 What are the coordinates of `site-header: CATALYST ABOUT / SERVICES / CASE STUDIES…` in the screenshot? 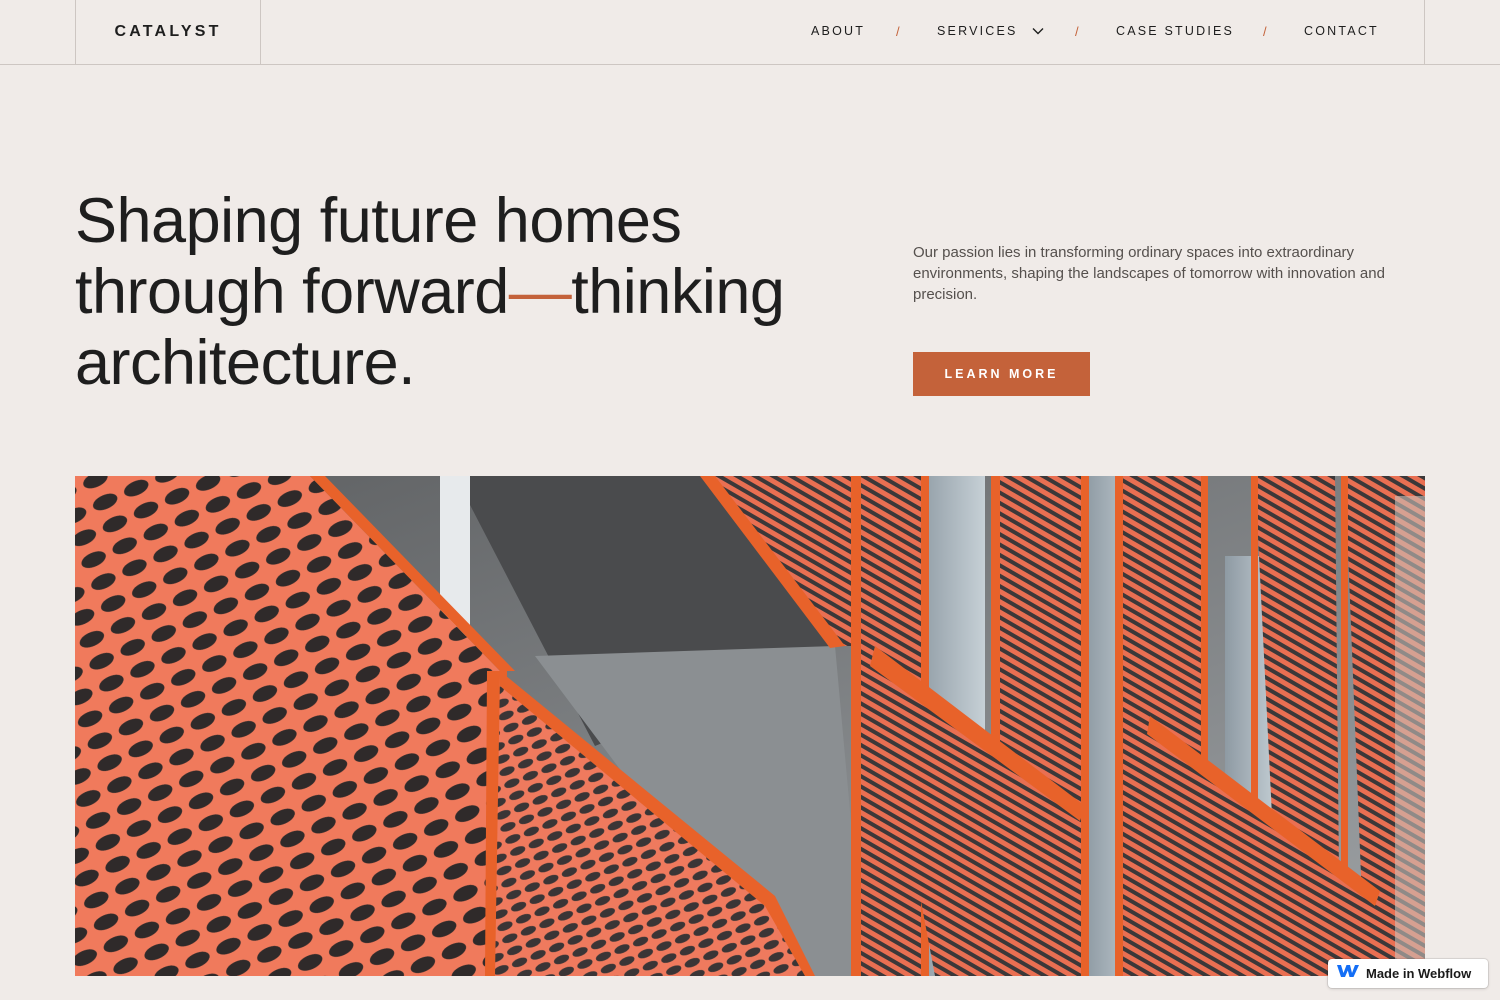 It's located at (750, 32).